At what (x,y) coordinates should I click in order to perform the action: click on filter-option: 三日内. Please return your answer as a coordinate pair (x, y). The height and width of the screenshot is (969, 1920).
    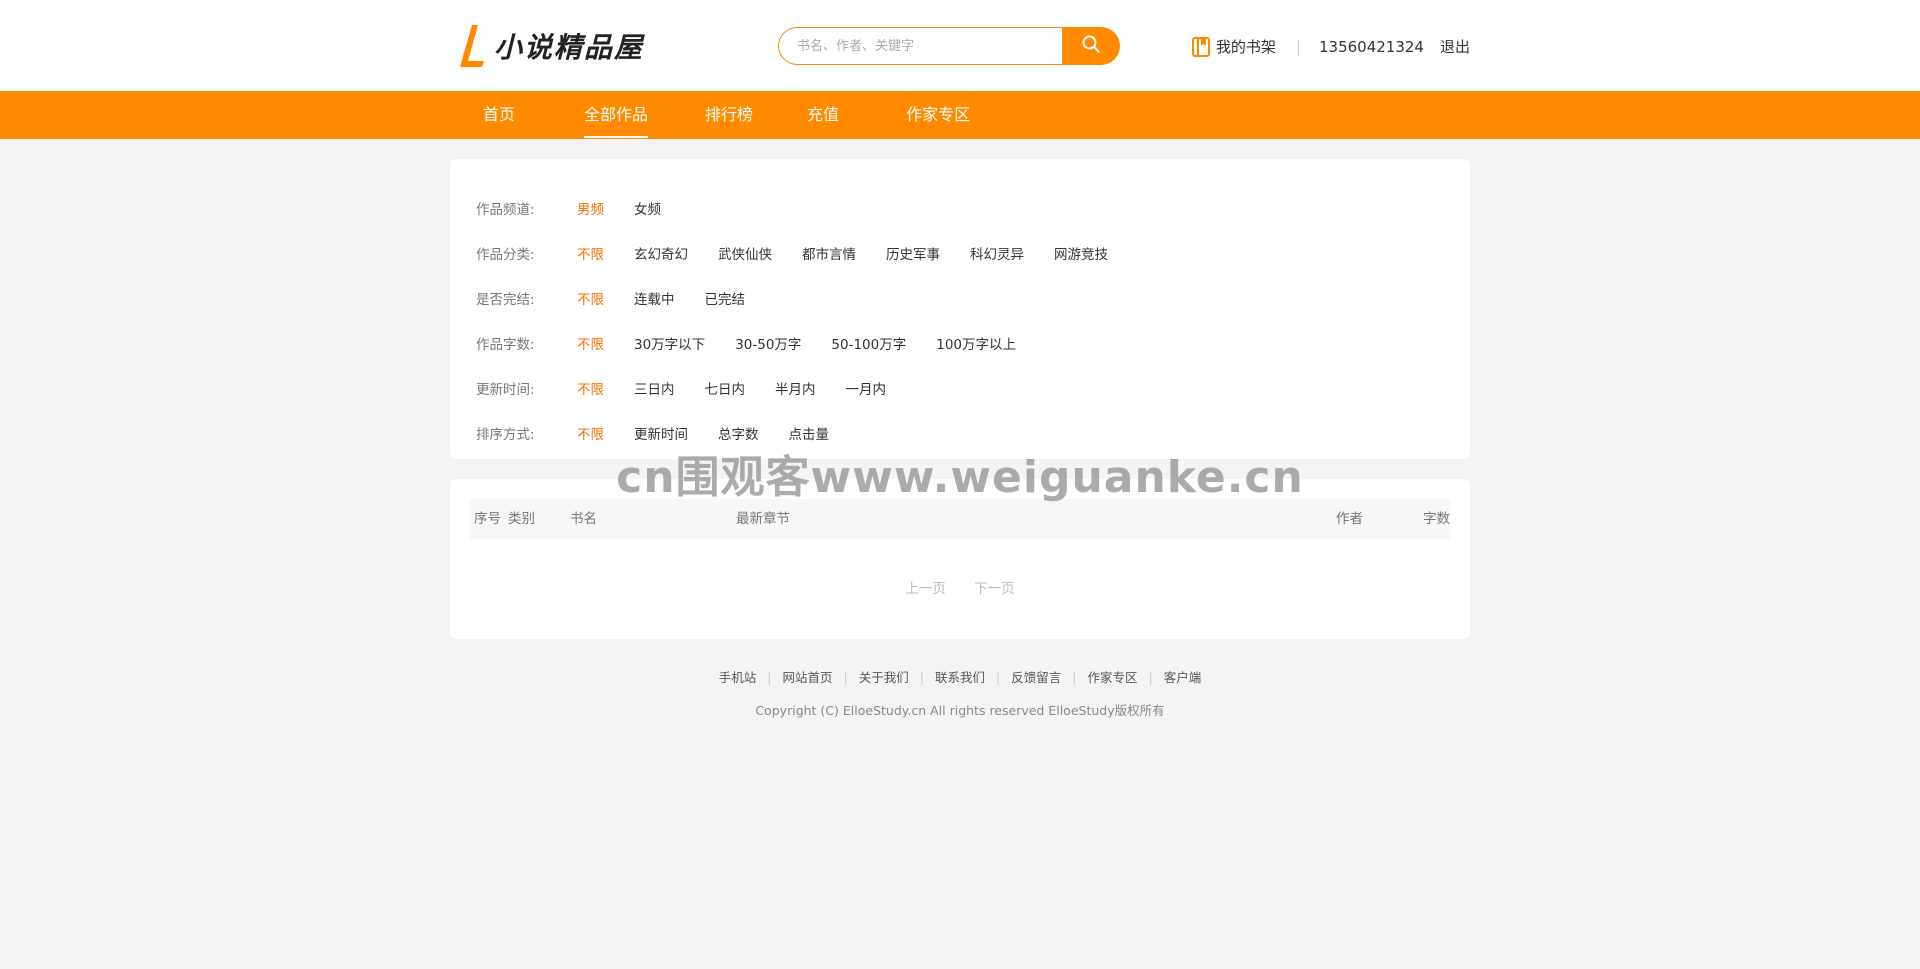
    Looking at the image, I should click on (654, 388).